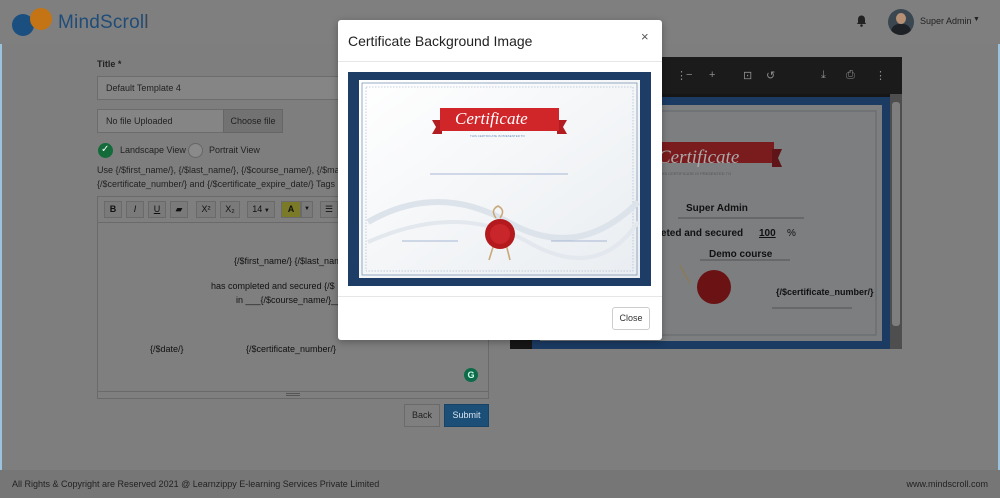  Describe the element at coordinates (466, 415) in the screenshot. I see `submit-button: Submit` at that location.